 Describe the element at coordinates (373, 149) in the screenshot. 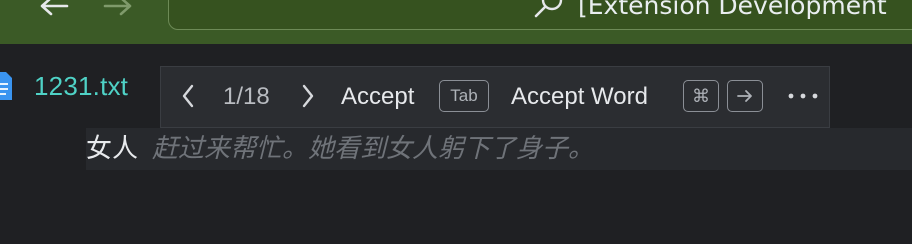

I see `ghost-suggestion-text: 赶过来帮忙。她看到女人躬下了身子。` at that location.